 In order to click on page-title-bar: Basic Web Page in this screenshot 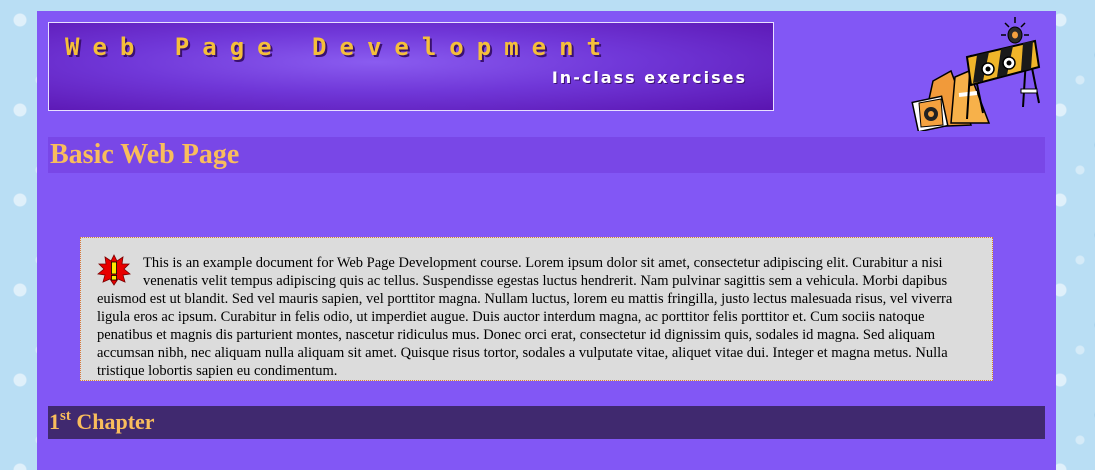, I will do `click(546, 155)`.